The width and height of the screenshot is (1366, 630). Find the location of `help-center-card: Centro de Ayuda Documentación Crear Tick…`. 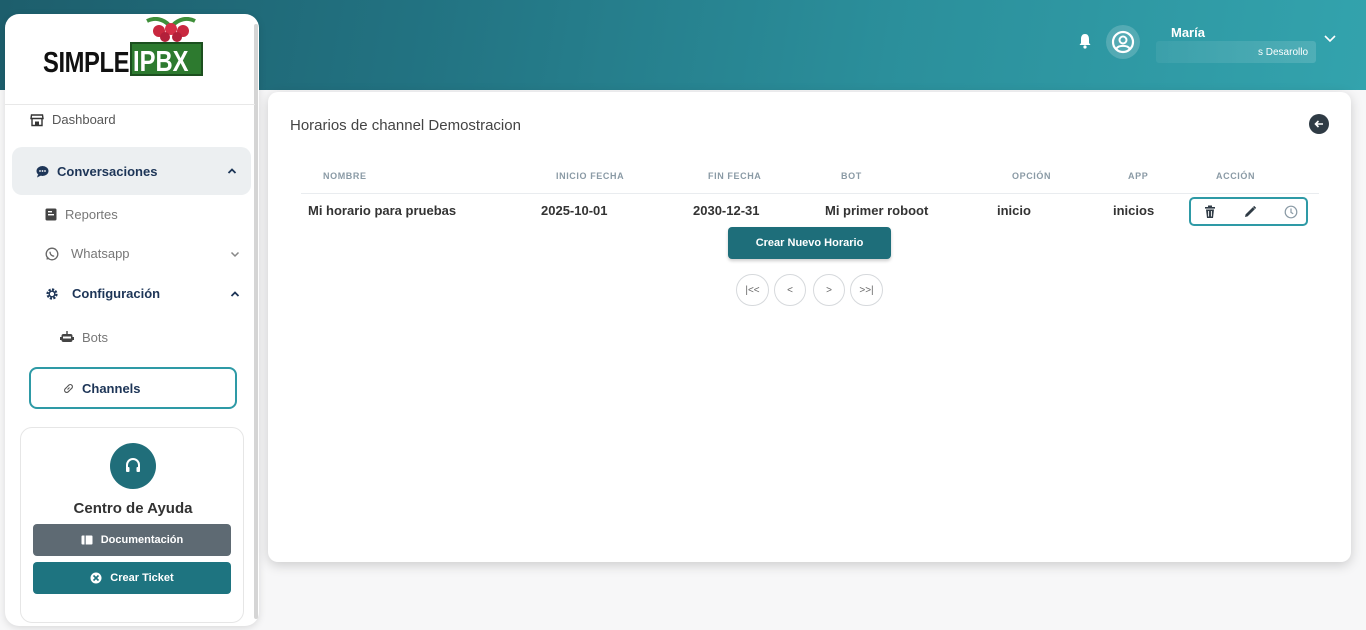

help-center-card: Centro de Ayuda Documentación Crear Tick… is located at coordinates (132, 525).